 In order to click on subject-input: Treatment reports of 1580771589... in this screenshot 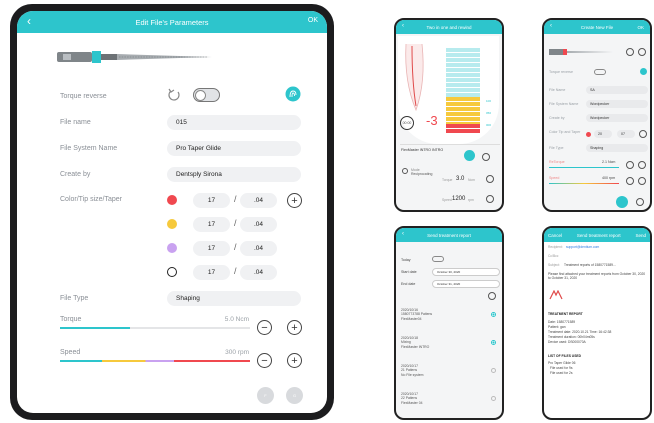, I will do `click(590, 265)`.